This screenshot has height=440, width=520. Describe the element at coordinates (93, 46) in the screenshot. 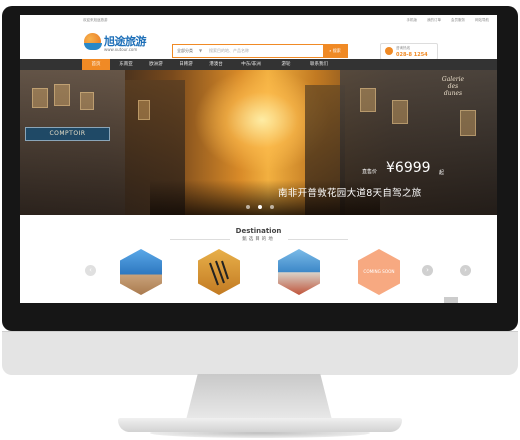

I see `wave-logo-icon` at that location.